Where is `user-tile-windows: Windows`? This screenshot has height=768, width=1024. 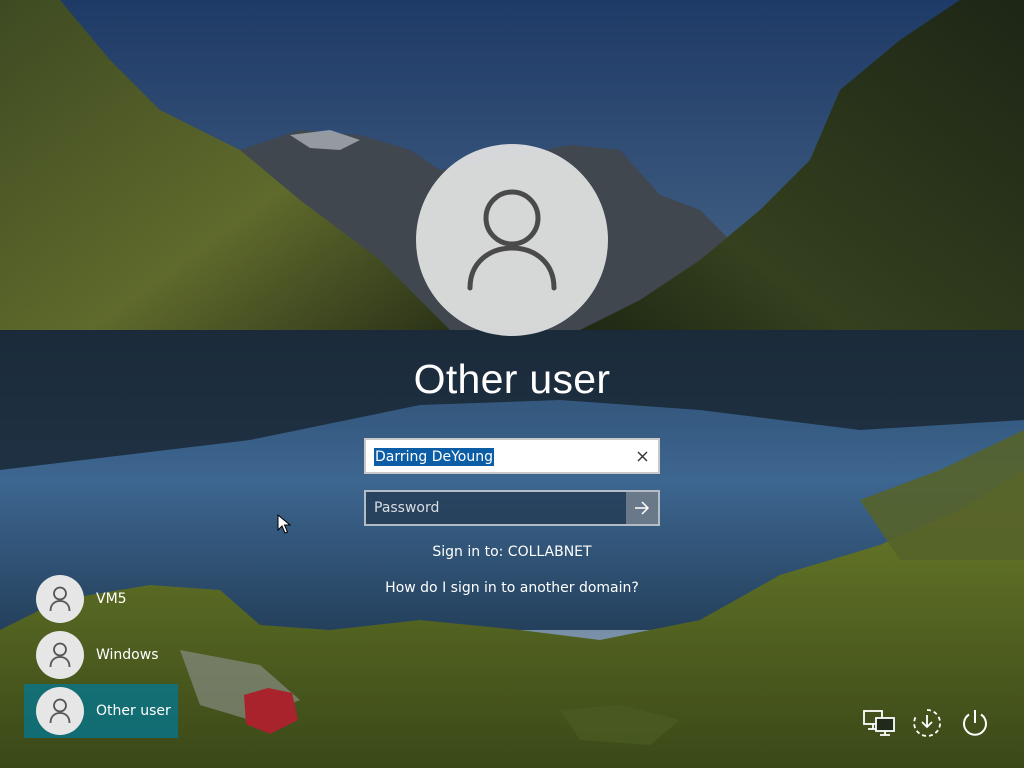
user-tile-windows: Windows is located at coordinates (101, 655).